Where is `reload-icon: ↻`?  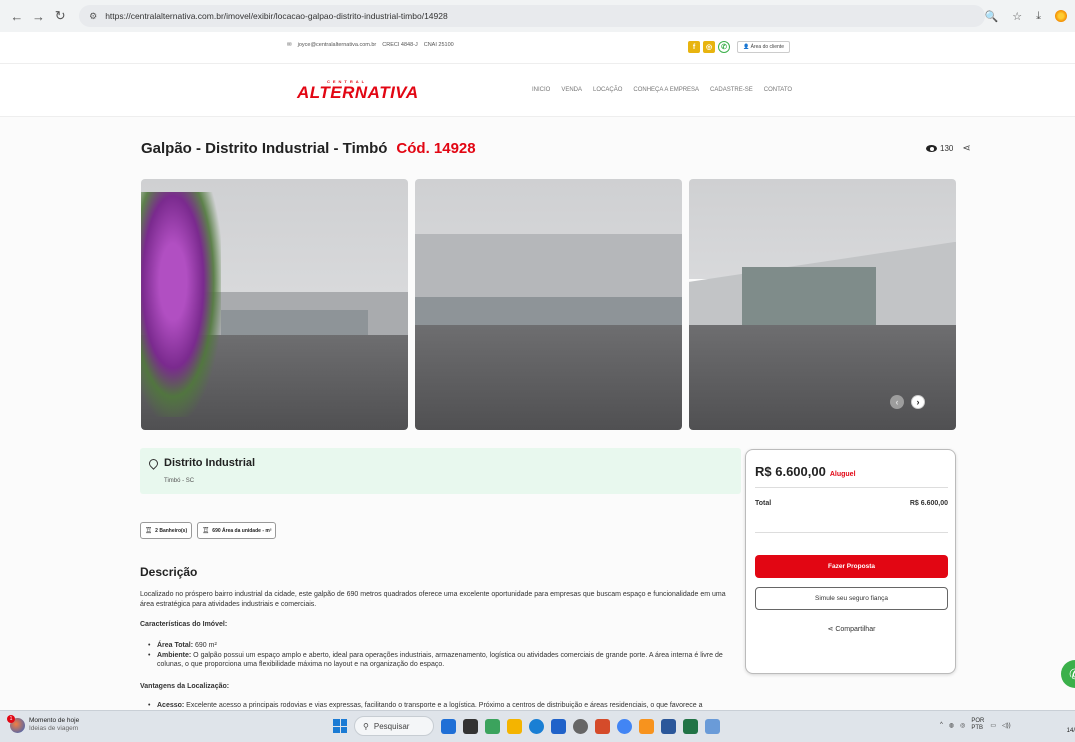 reload-icon: ↻ is located at coordinates (60, 16).